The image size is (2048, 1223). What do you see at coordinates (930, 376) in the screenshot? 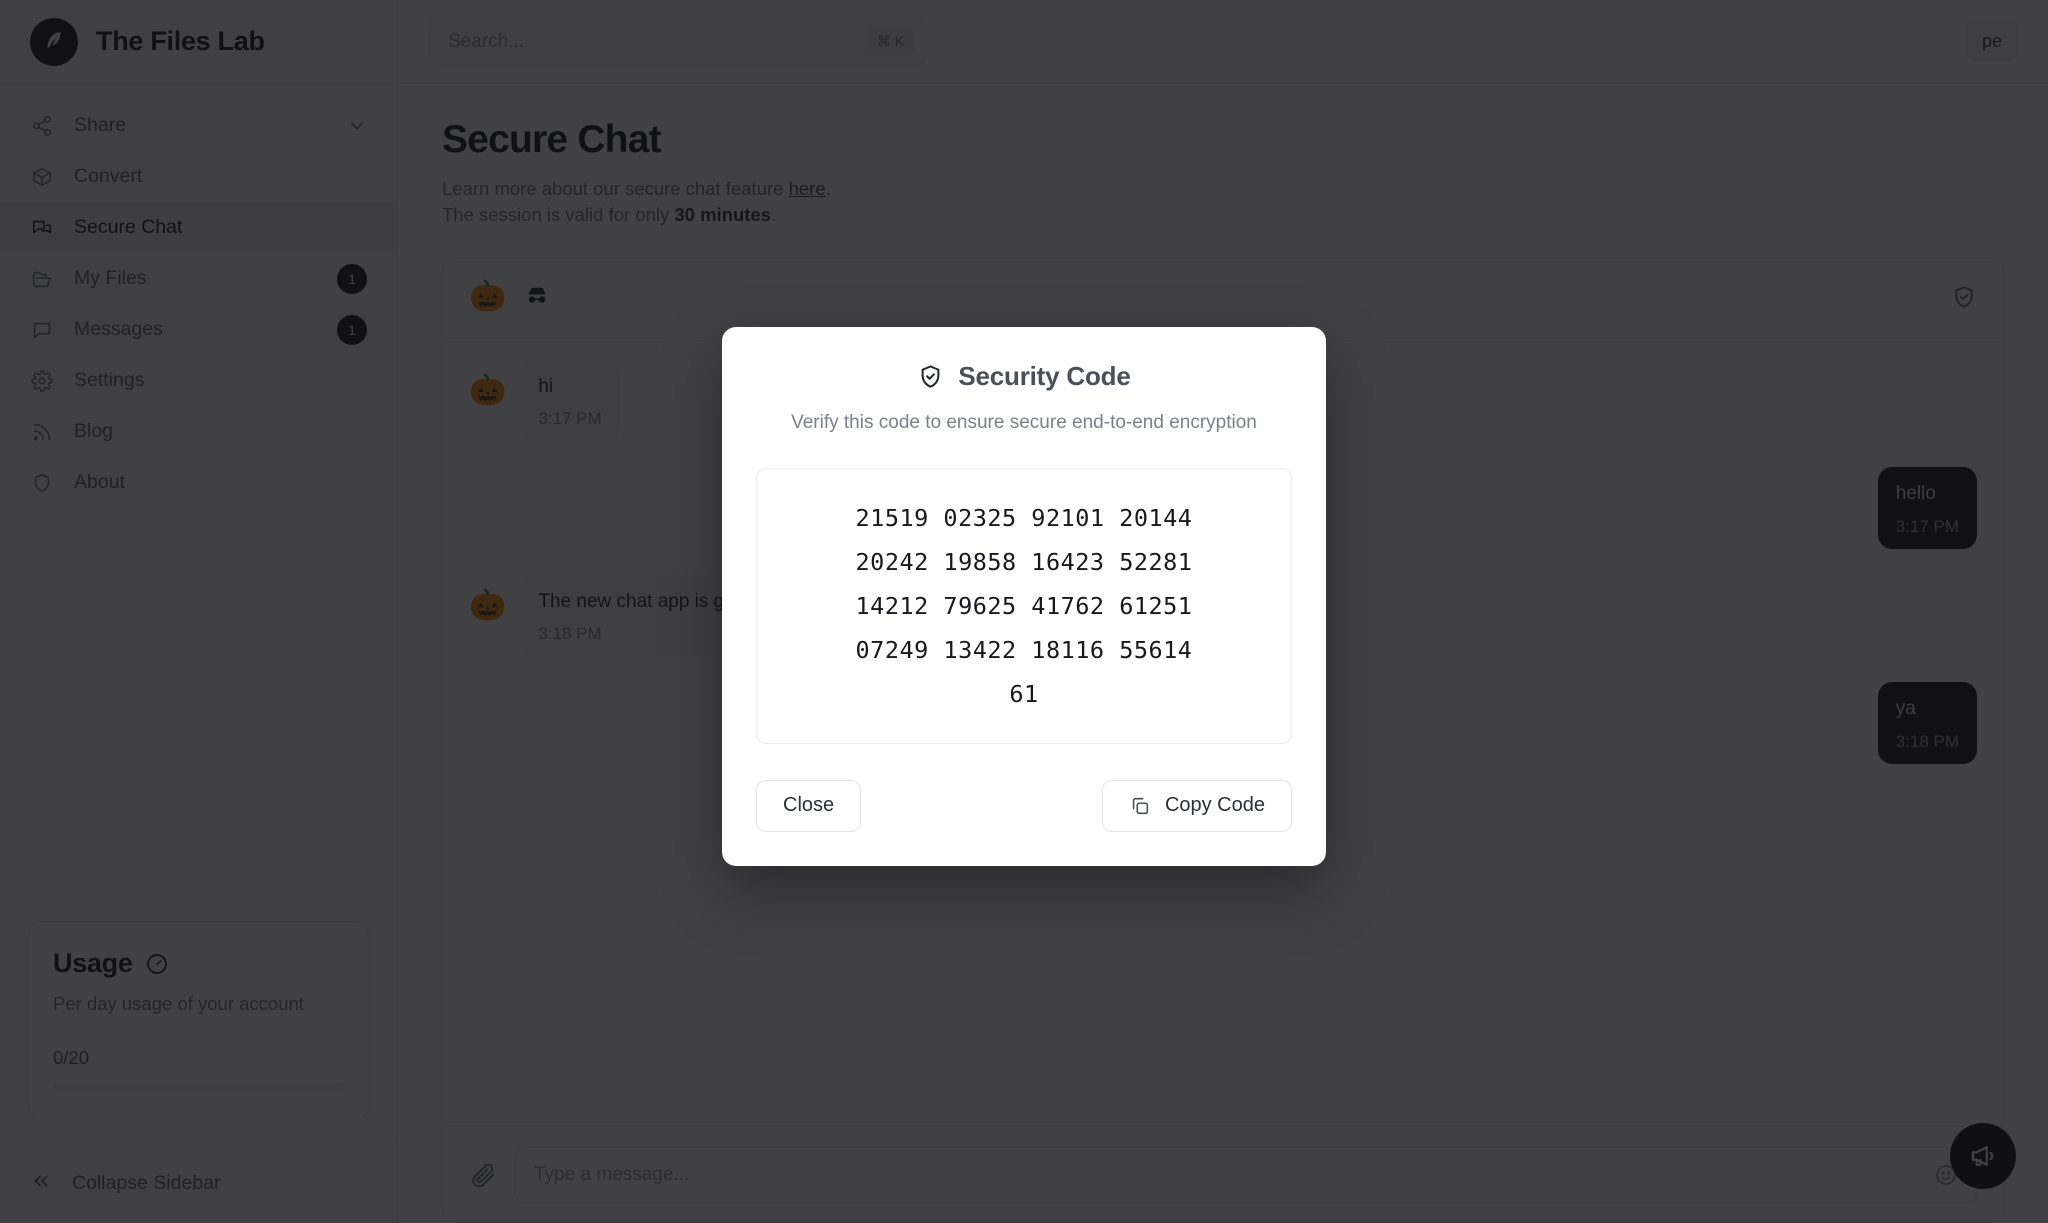
I see `shield-check-icon` at bounding box center [930, 376].